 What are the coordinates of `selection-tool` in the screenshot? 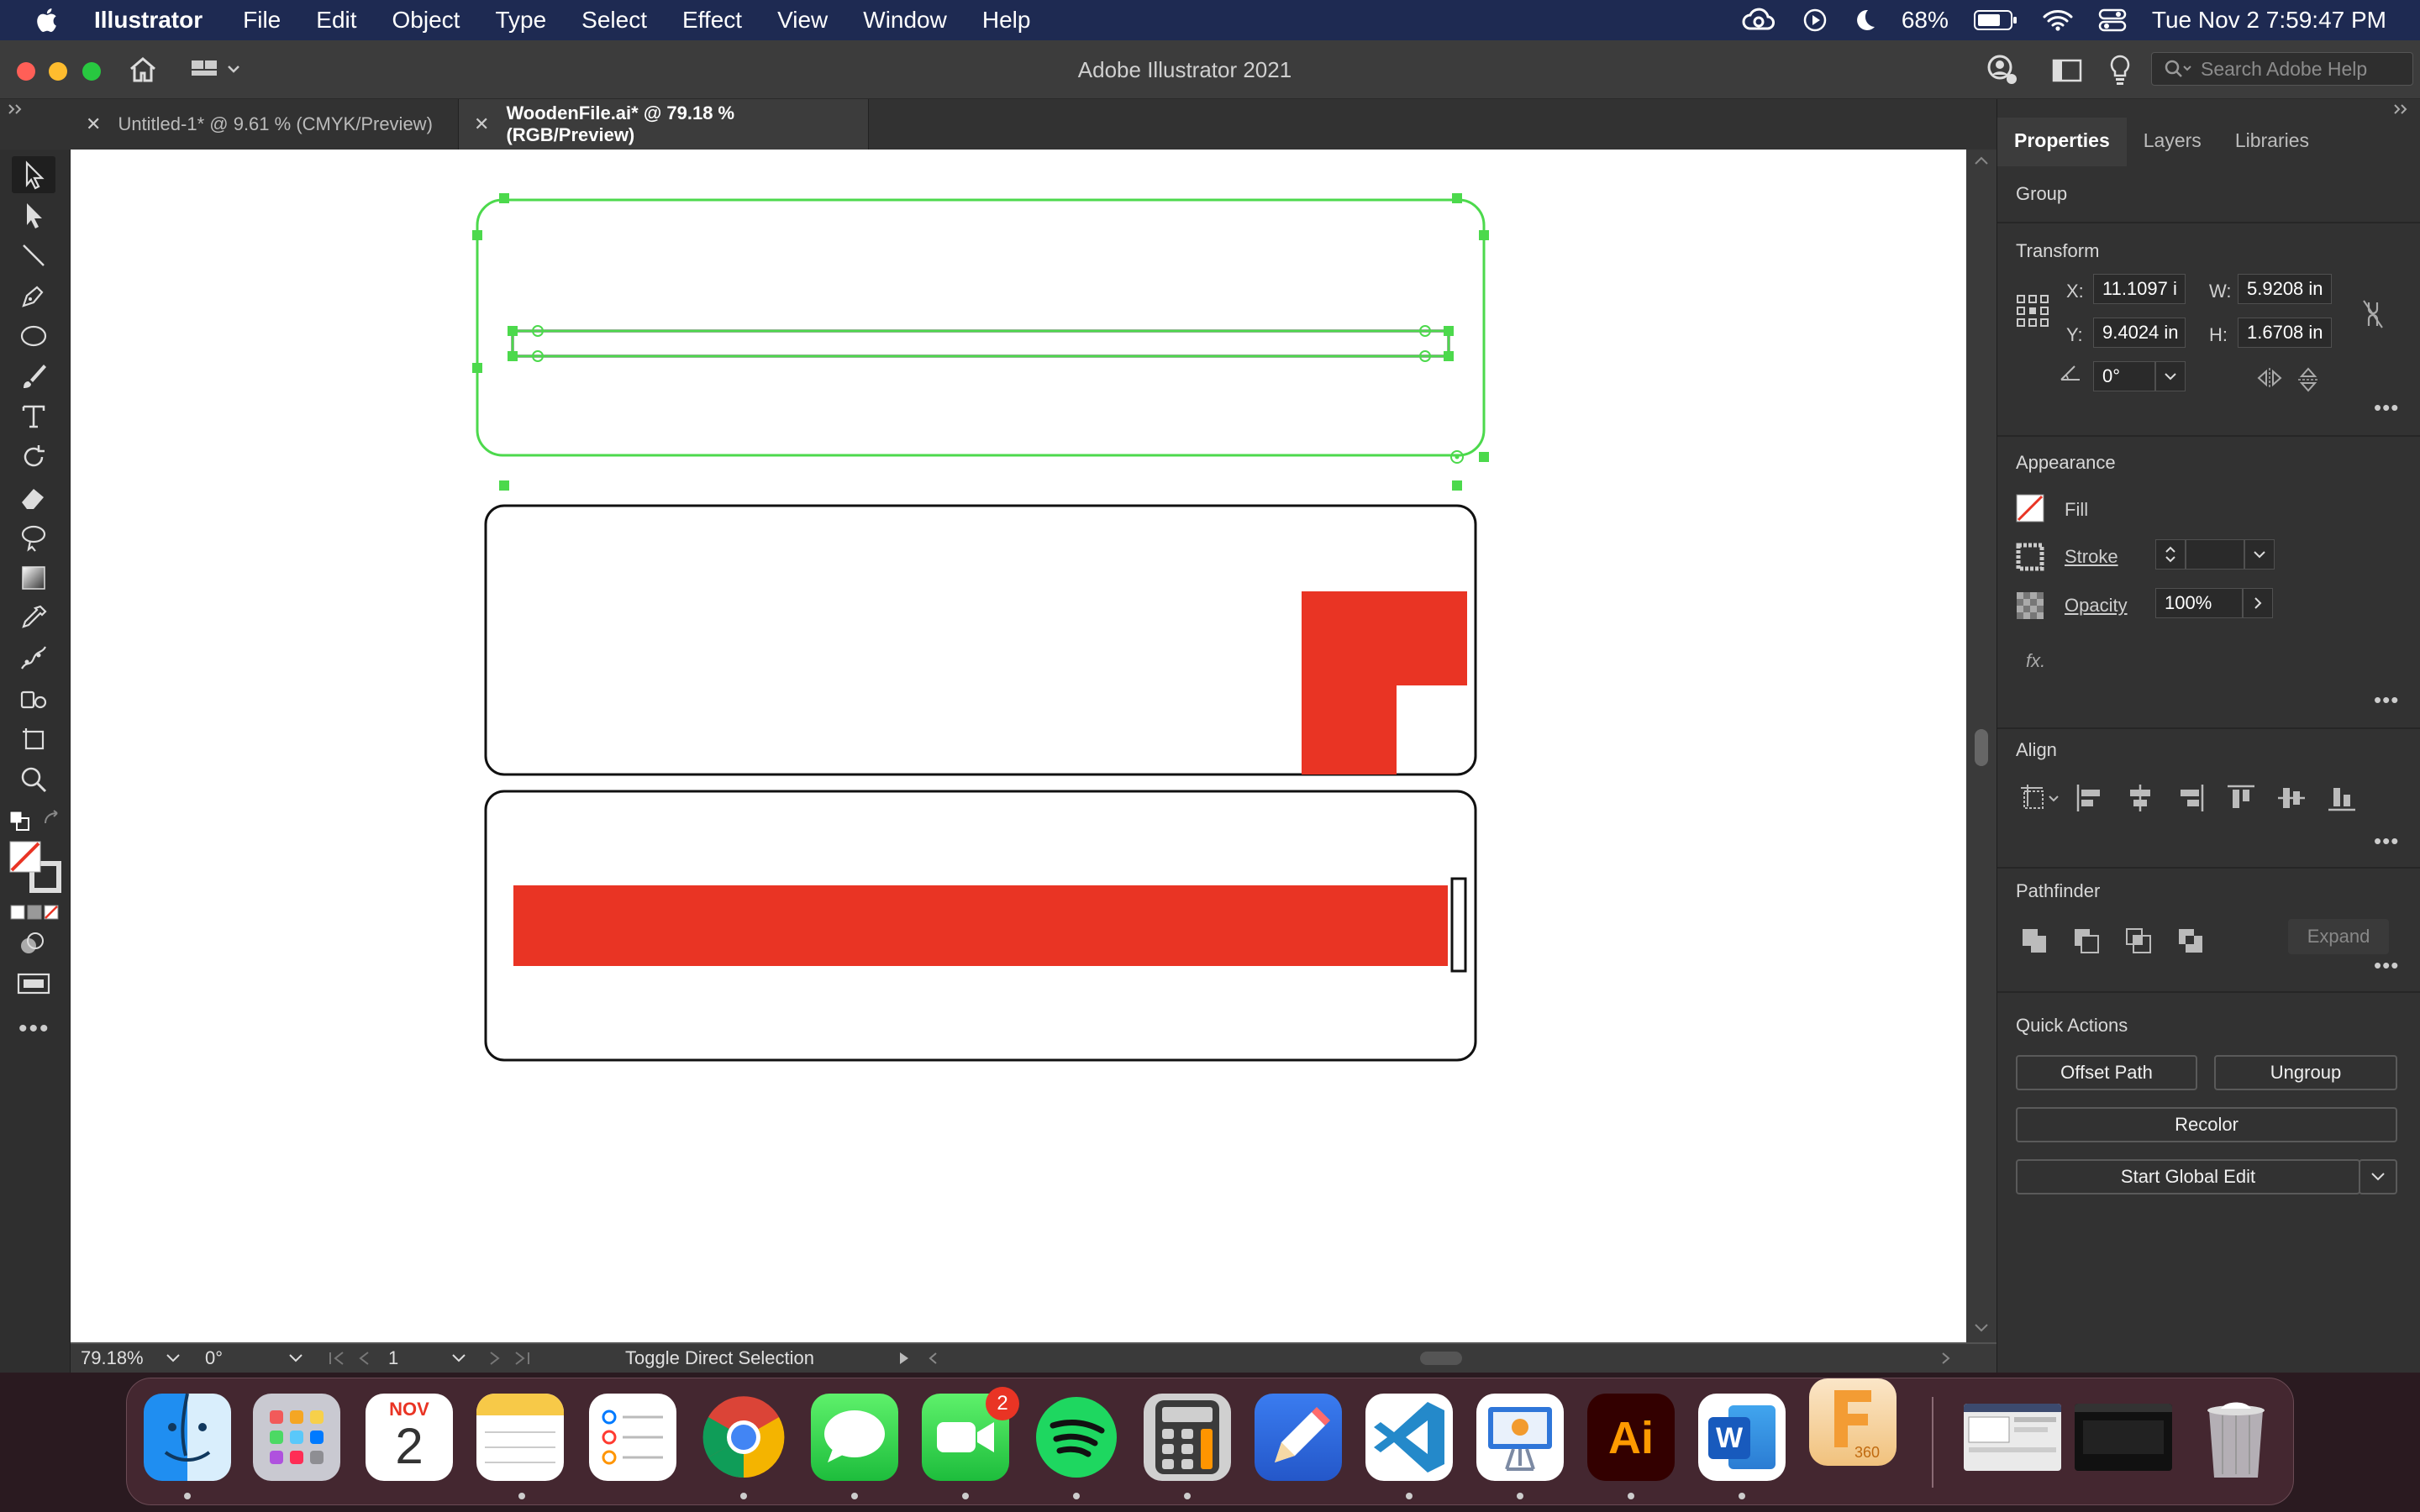 It's located at (34, 174).